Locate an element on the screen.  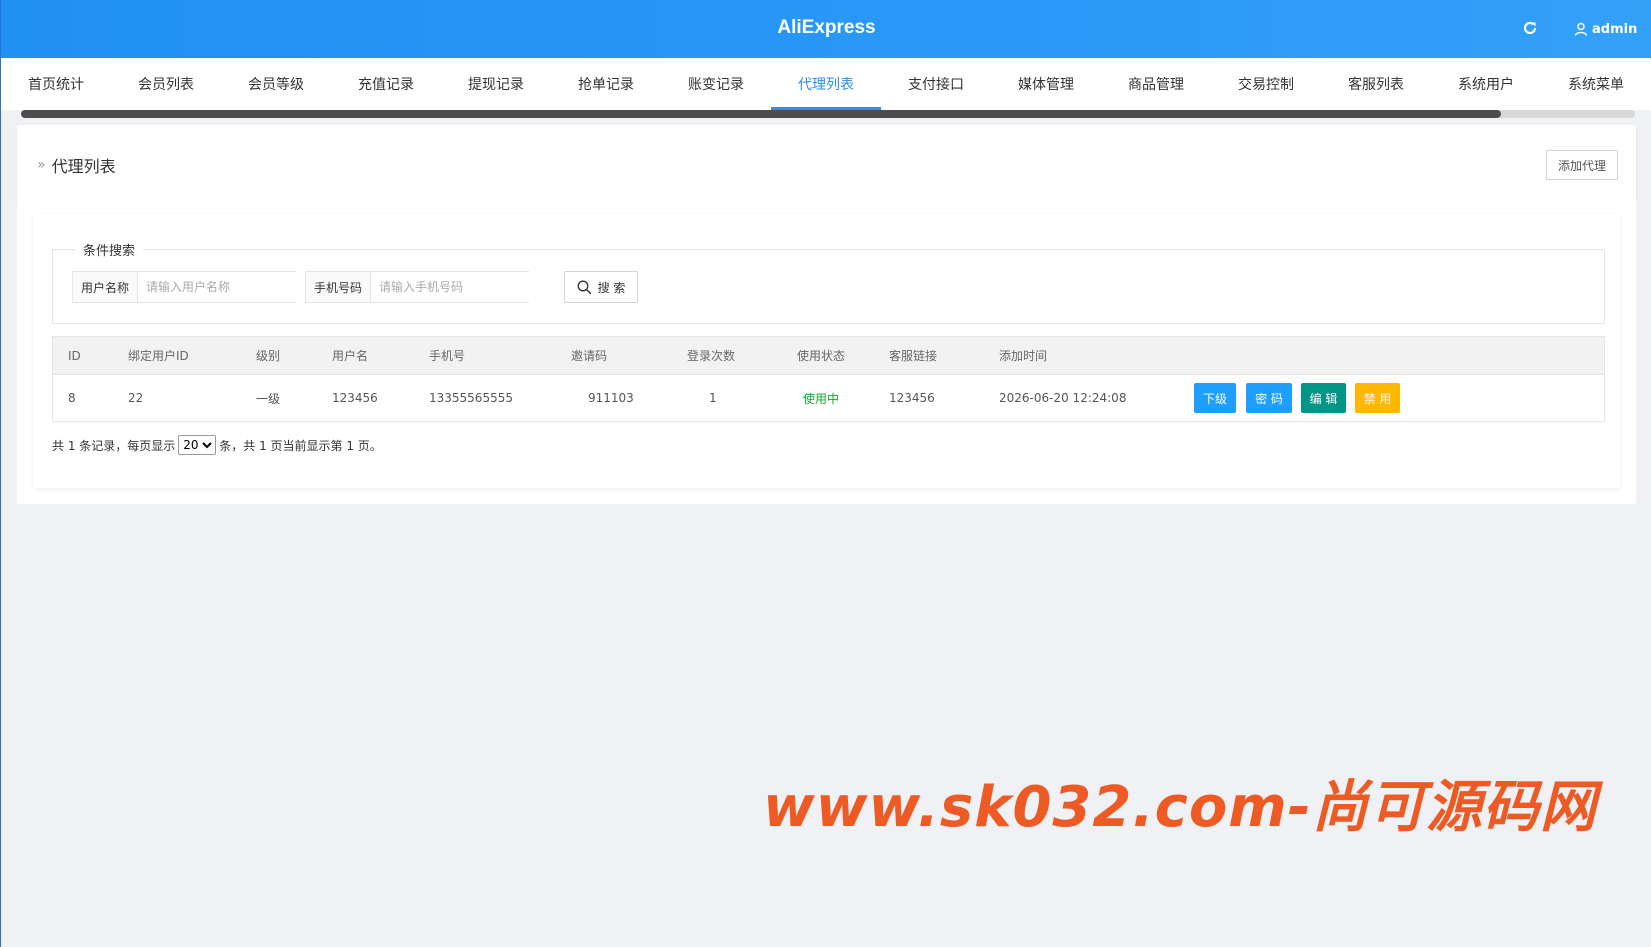
username-label: 用户名称 is located at coordinates (106, 287).